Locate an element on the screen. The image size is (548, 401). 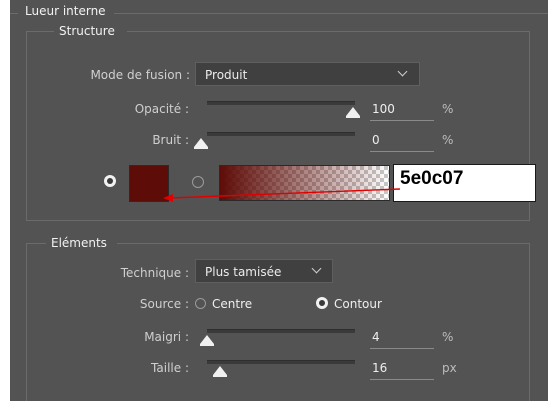
blend-mode-select: Produit is located at coordinates (307, 74).